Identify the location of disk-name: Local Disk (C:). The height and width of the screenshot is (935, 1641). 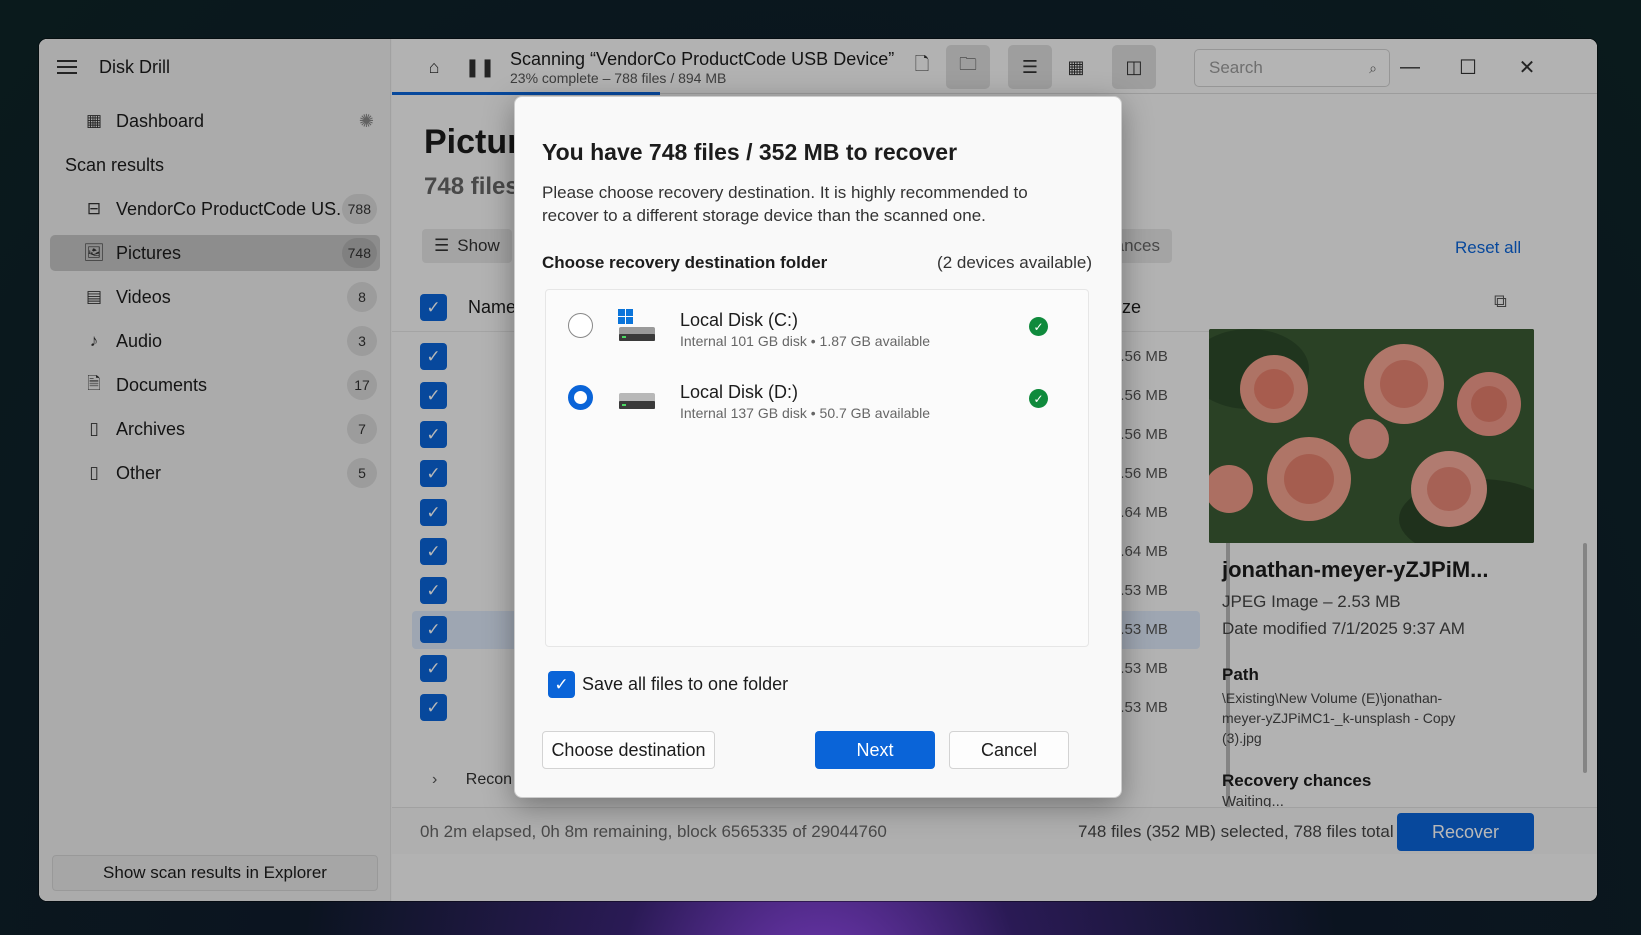
(739, 320).